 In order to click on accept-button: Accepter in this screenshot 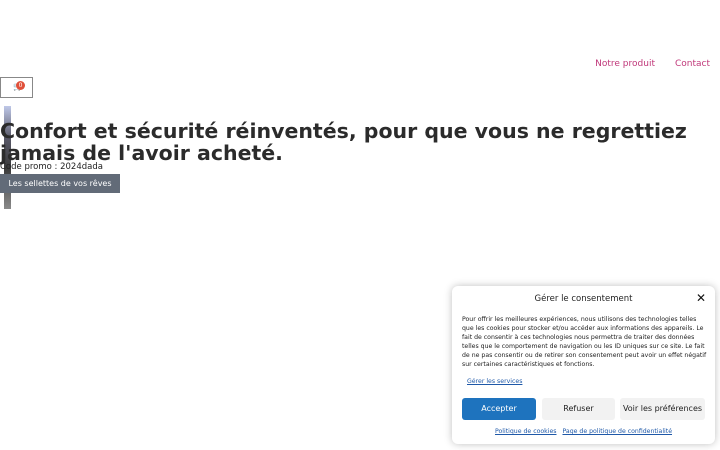, I will do `click(499, 409)`.